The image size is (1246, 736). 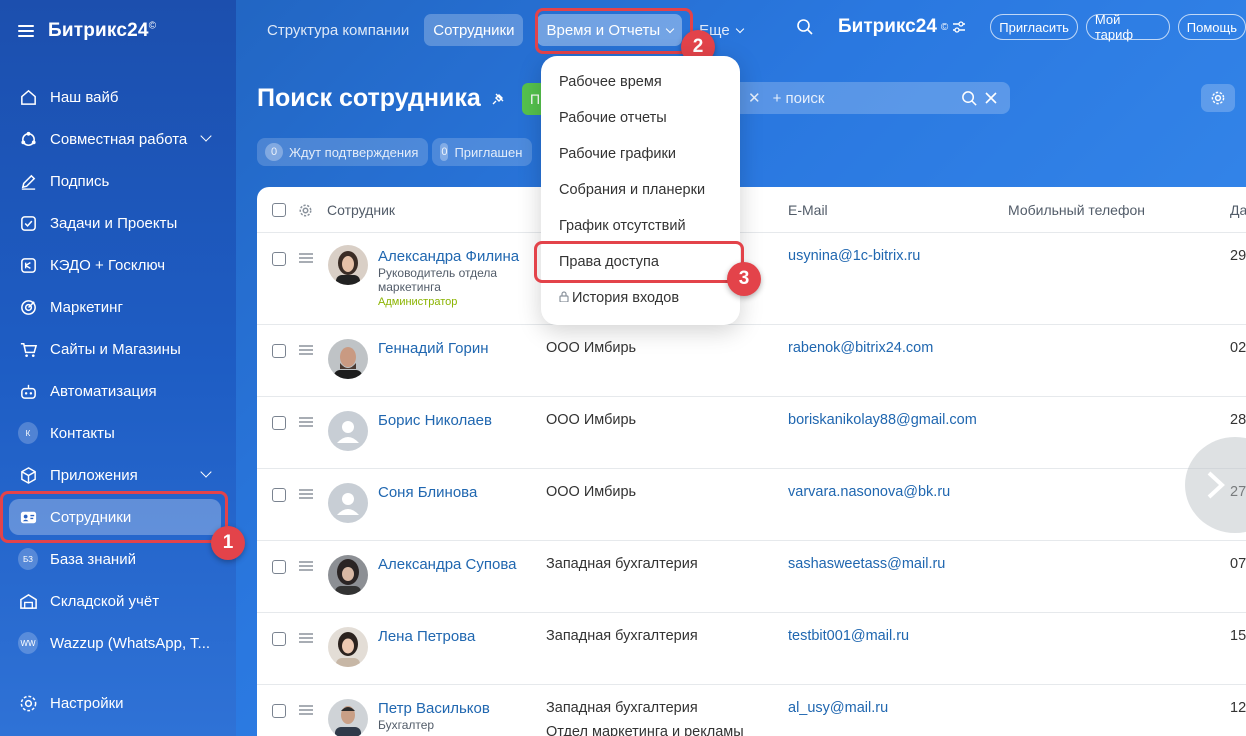 What do you see at coordinates (869, 492) in the screenshot?
I see `email-link: varvara.nasonova@bk.ru` at bounding box center [869, 492].